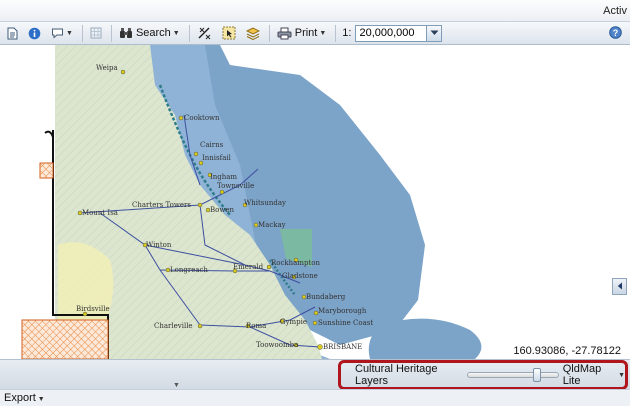 The height and width of the screenshot is (406, 630). I want to click on search-label: Search, so click(153, 33).